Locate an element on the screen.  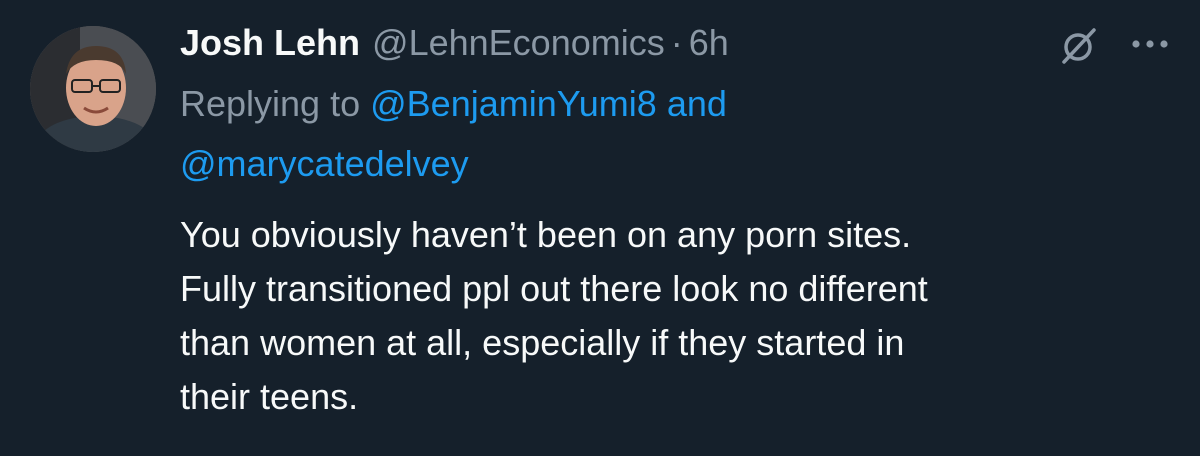
more-icon is located at coordinates (1150, 44).